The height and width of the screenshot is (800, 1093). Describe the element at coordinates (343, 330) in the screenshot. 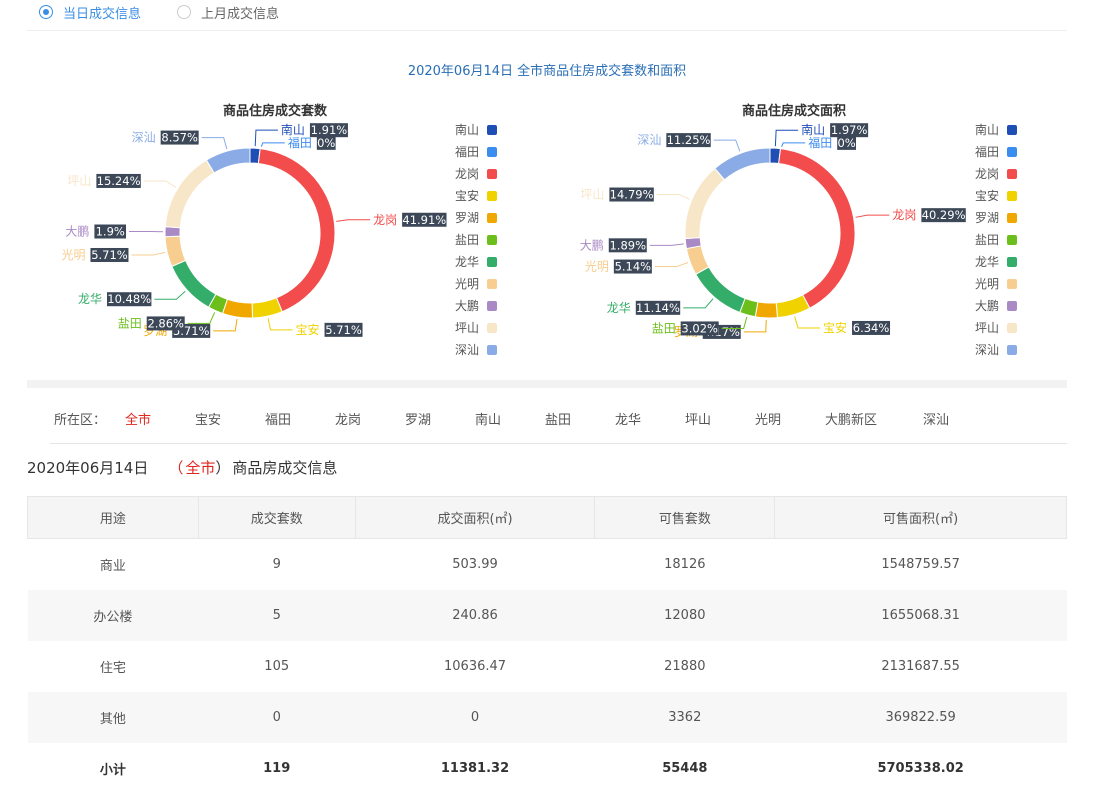

I see `slice-value-label: 5.71%` at that location.